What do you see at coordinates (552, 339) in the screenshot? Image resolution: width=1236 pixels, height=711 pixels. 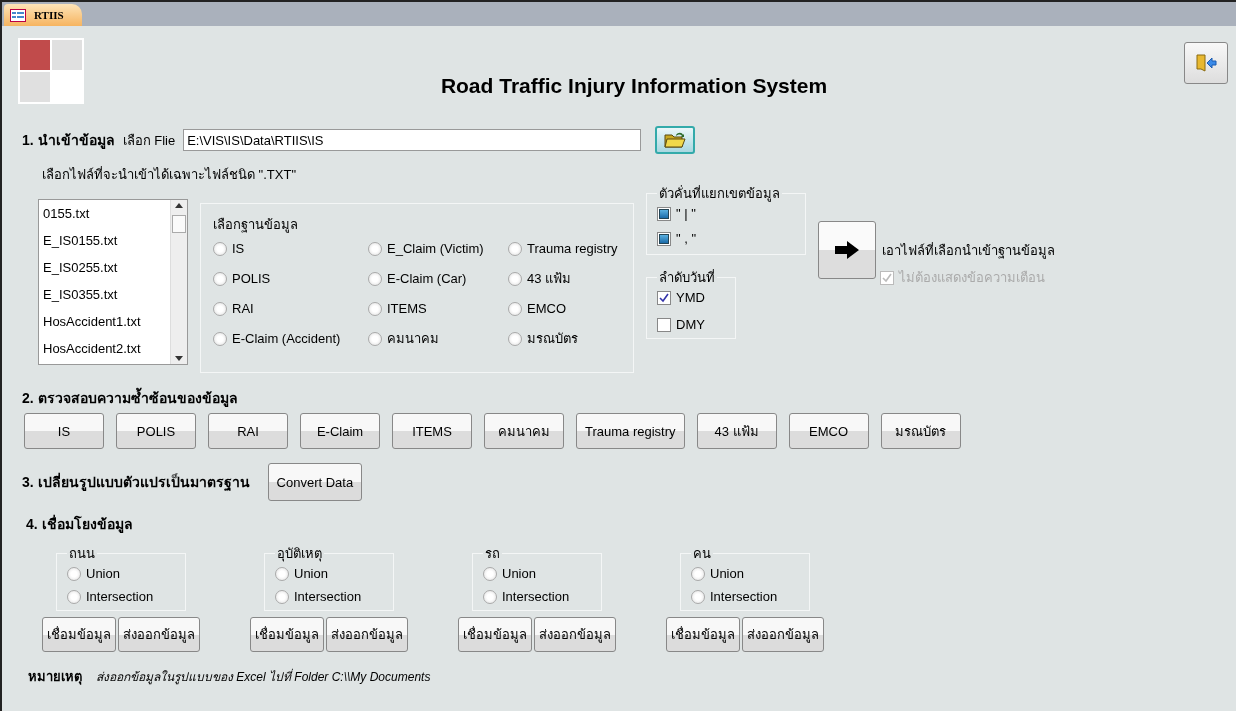 I see `option-label: มรณบัตร` at bounding box center [552, 339].